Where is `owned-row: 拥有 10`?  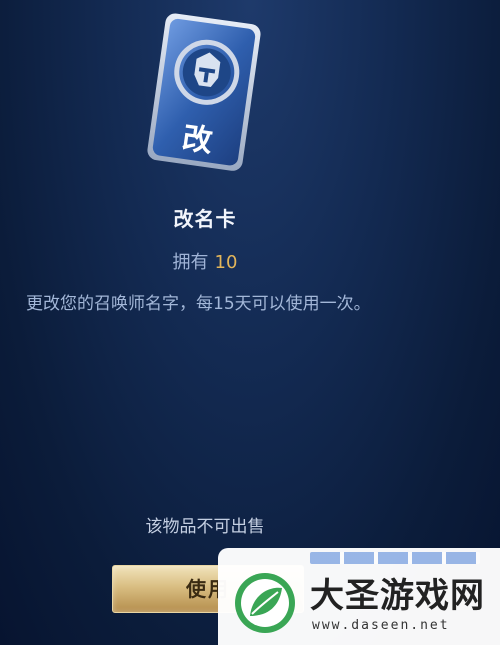 owned-row: 拥有 10 is located at coordinates (205, 261).